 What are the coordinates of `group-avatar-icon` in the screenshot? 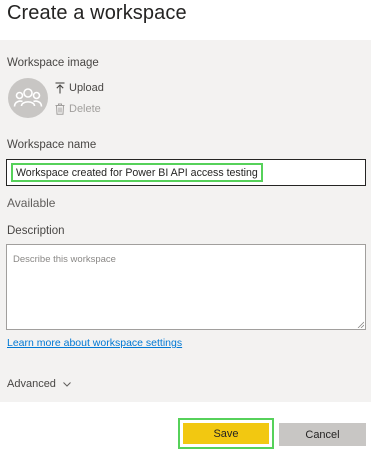 It's located at (28, 97).